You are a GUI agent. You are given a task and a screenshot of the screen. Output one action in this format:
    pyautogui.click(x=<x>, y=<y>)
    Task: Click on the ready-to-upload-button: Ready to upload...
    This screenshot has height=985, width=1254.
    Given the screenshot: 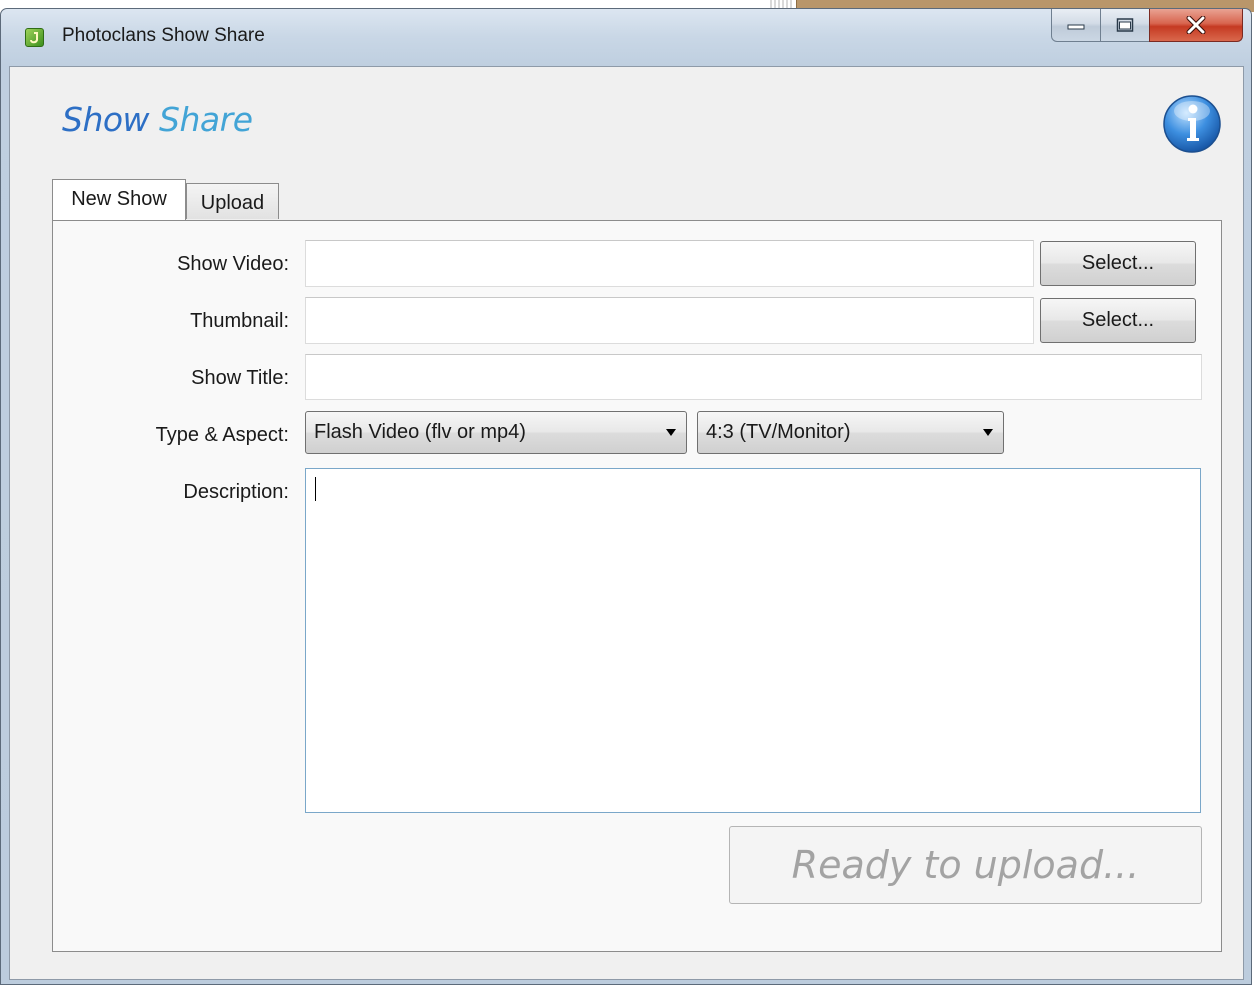 What is the action you would take?
    pyautogui.click(x=965, y=865)
    